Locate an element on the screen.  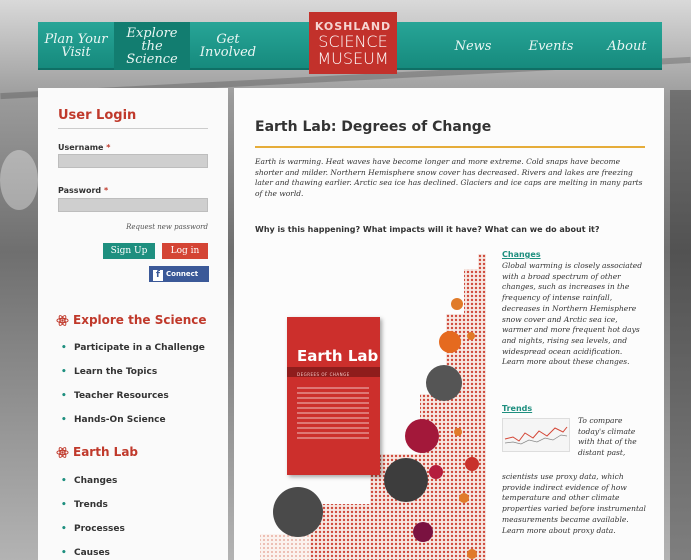
trends-thumbnail is located at coordinates (536, 435).